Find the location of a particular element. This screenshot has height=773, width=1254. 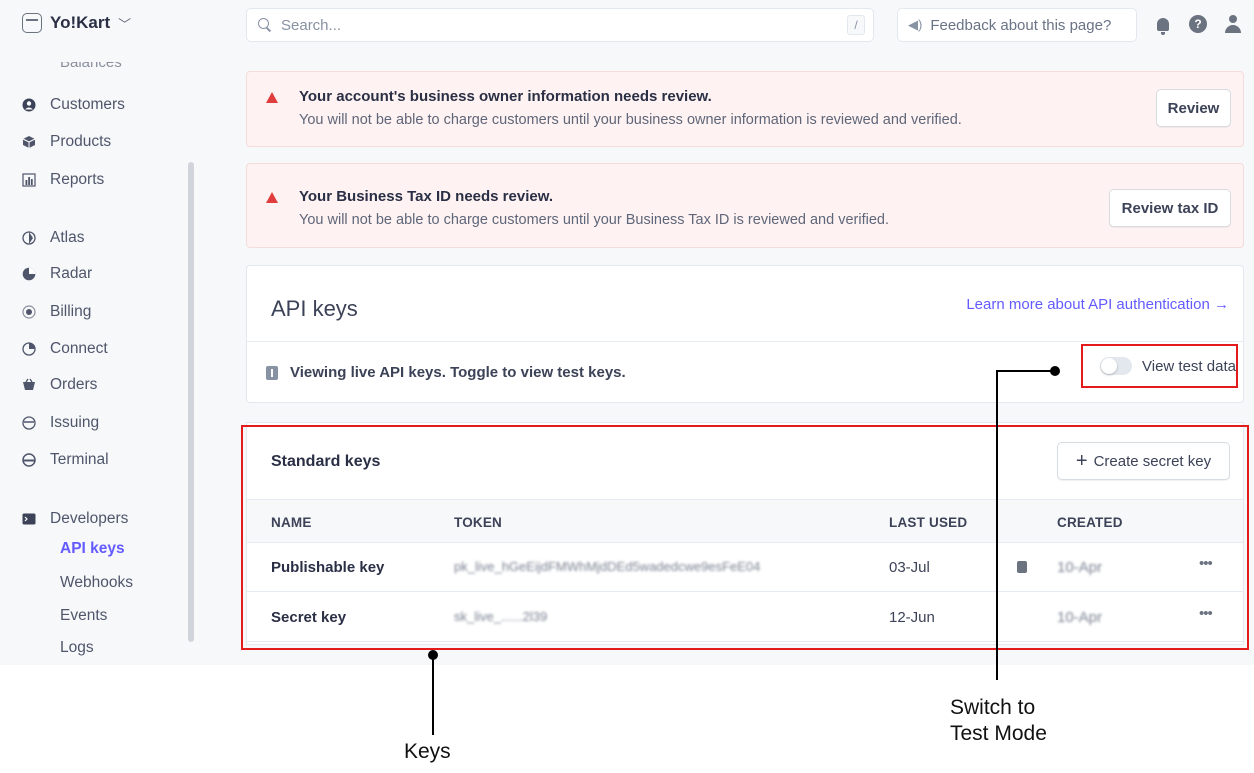

search-shortcut-key: / is located at coordinates (856, 25).